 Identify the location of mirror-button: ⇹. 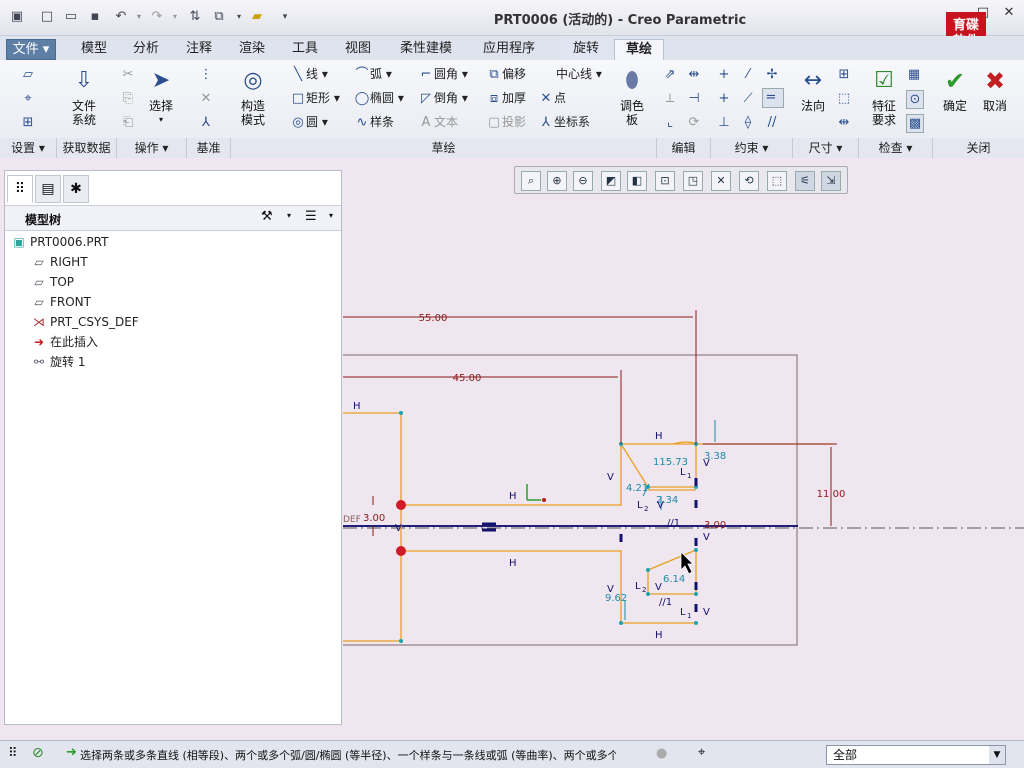
(694, 74).